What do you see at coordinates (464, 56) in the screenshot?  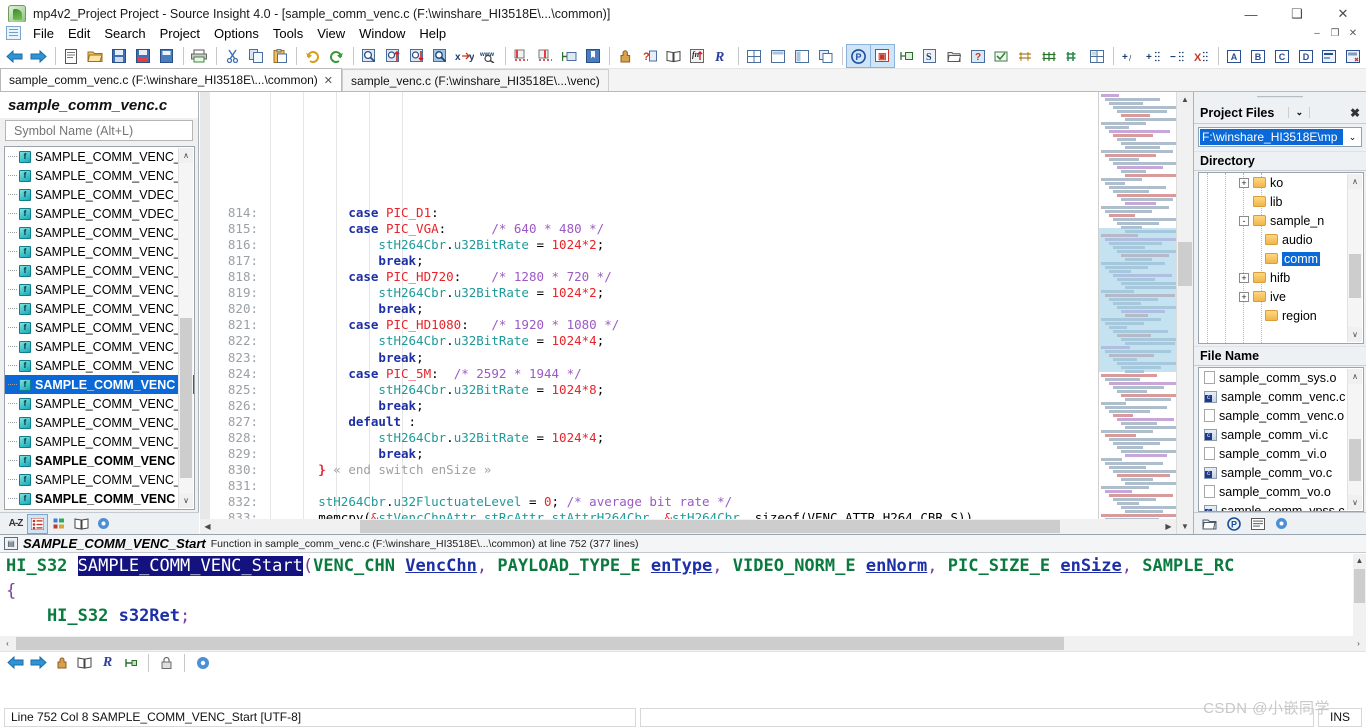 I see `replace-icon: xy` at bounding box center [464, 56].